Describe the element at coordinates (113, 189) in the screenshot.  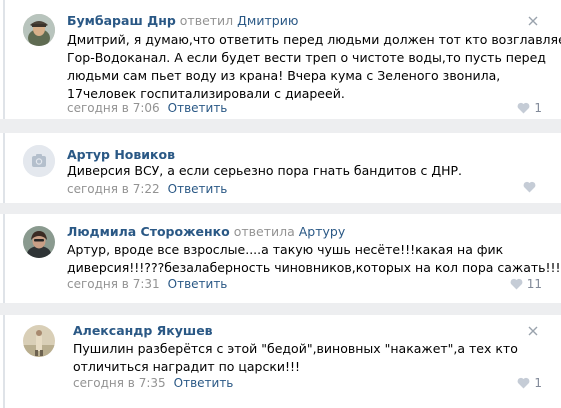
I see `timestamp: сегодня в 7:22` at that location.